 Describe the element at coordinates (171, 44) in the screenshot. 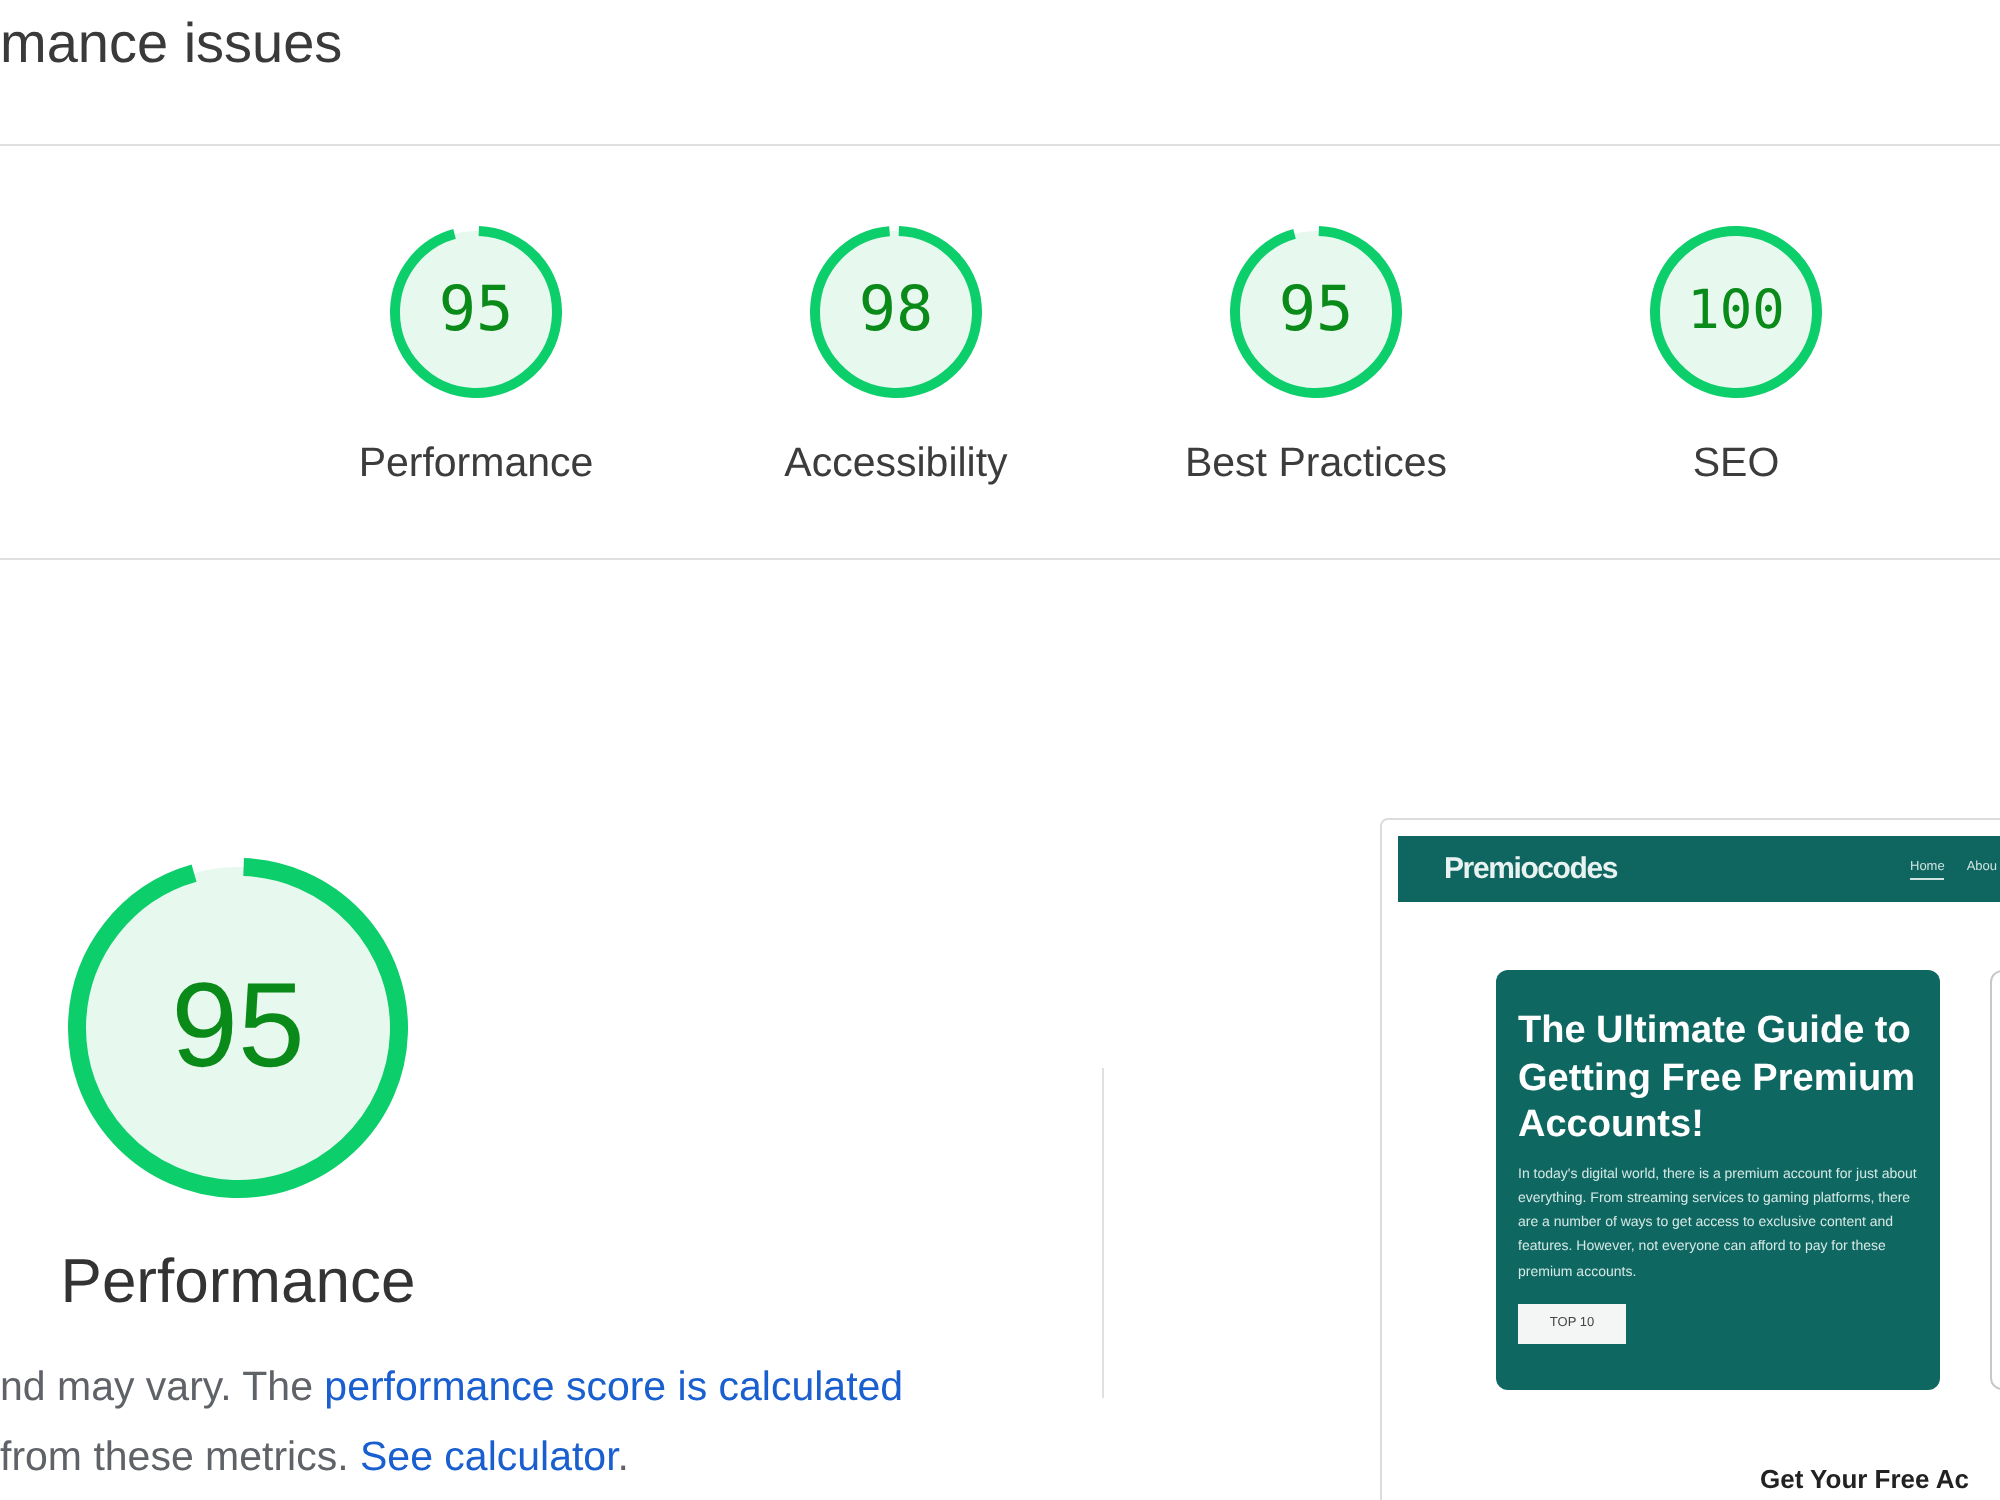

I see `section-title: mance issues` at that location.